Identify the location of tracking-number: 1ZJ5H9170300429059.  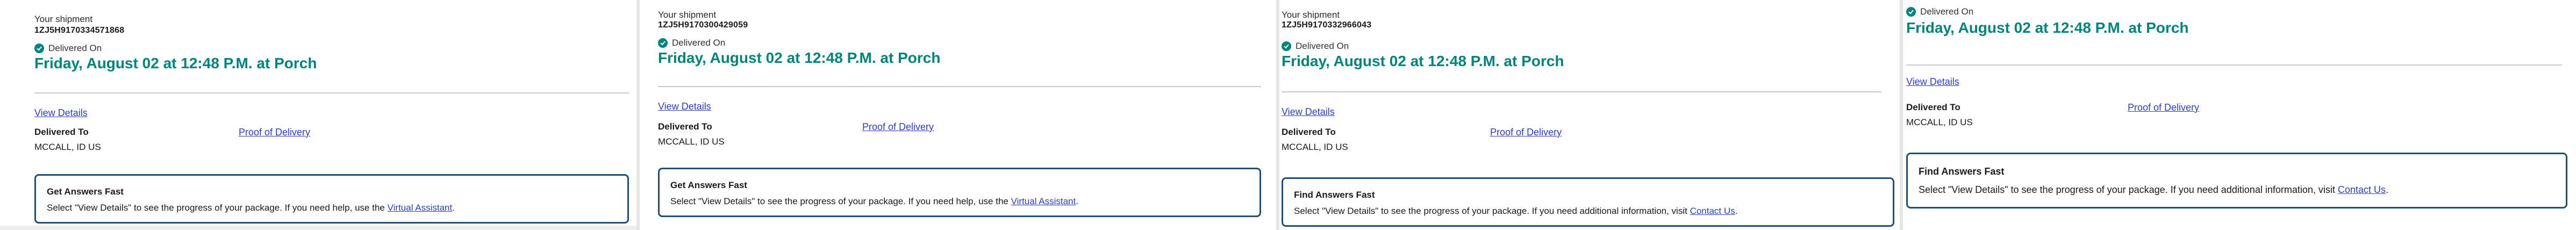
(703, 25).